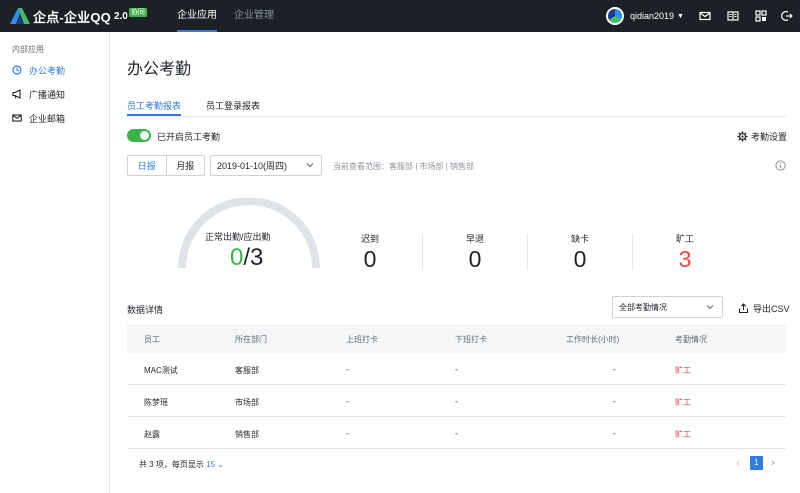  Describe the element at coordinates (186, 165) in the screenshot. I see `period-monthly-button: 月报` at that location.